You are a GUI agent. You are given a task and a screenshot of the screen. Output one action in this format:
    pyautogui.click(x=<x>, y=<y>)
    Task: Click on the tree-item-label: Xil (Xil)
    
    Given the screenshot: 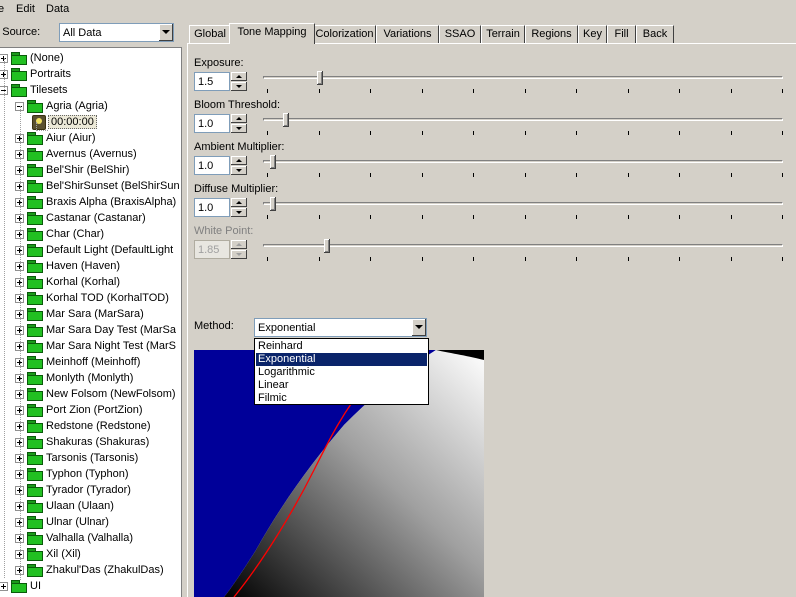 What is the action you would take?
    pyautogui.click(x=63, y=554)
    